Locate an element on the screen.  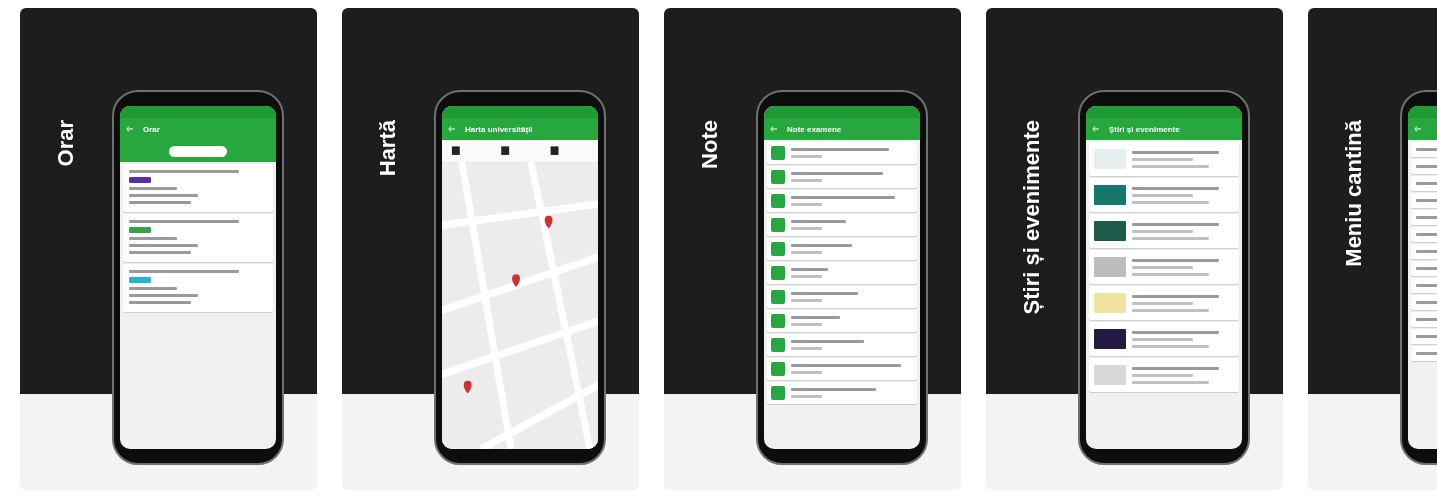
card-caption: Hartă is located at coordinates (388, 148).